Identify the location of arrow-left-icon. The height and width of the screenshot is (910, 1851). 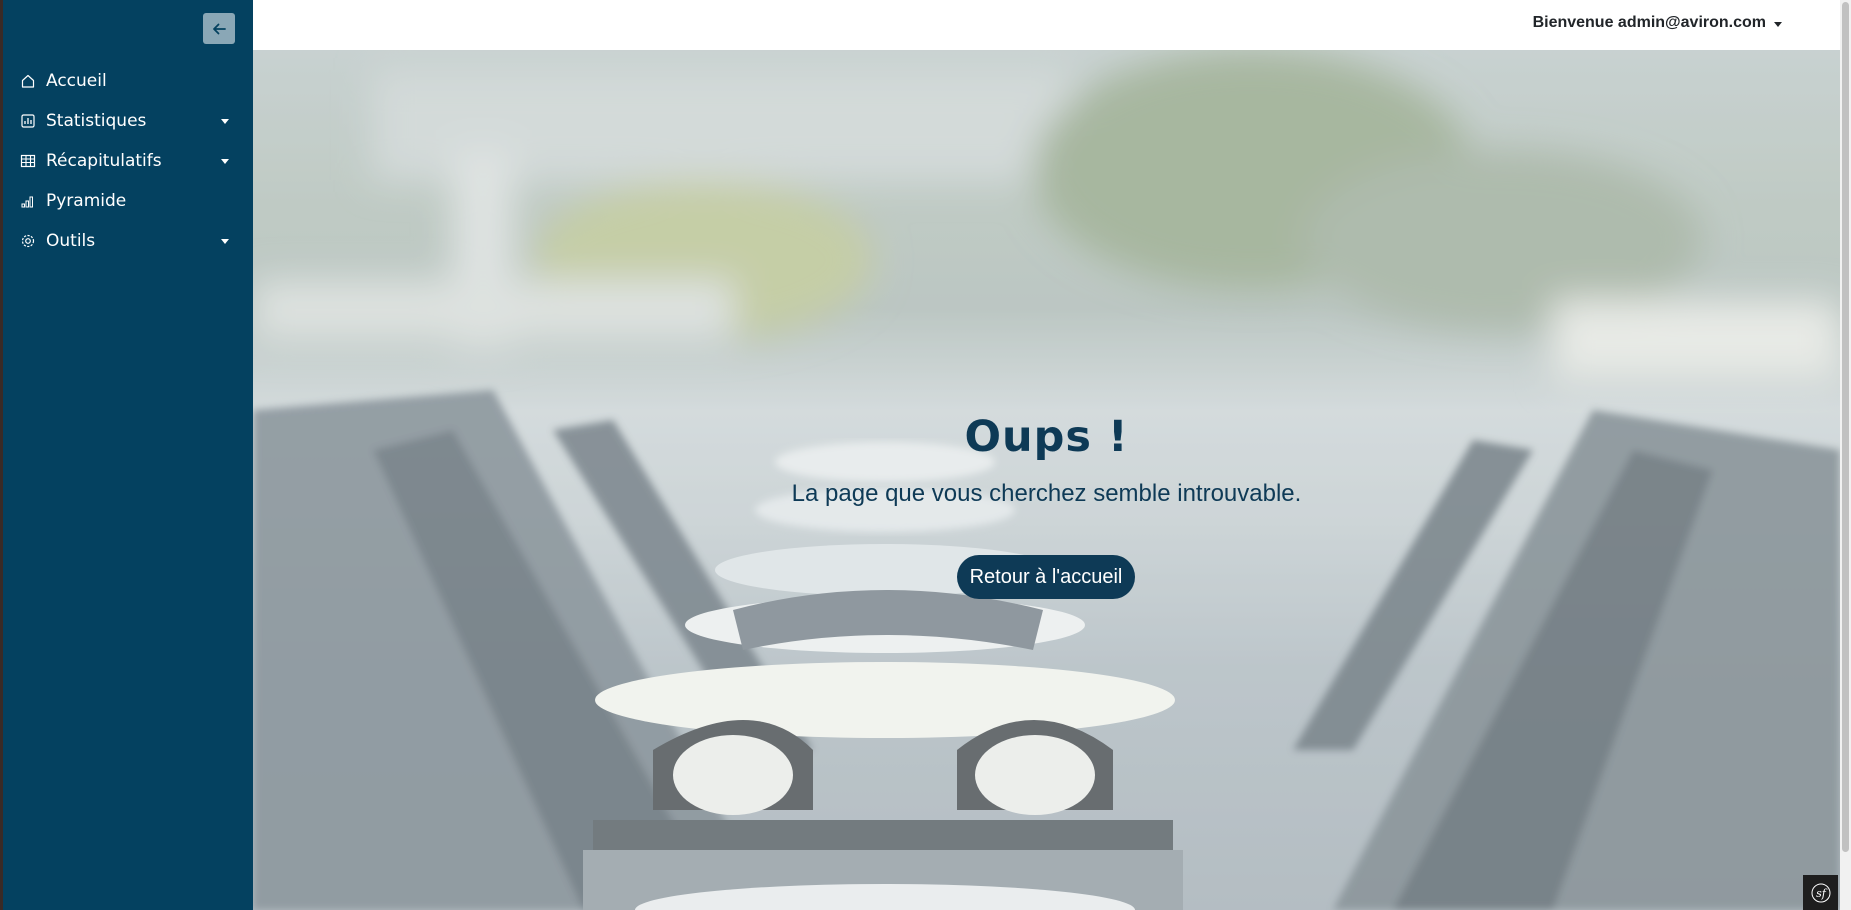
(219, 28).